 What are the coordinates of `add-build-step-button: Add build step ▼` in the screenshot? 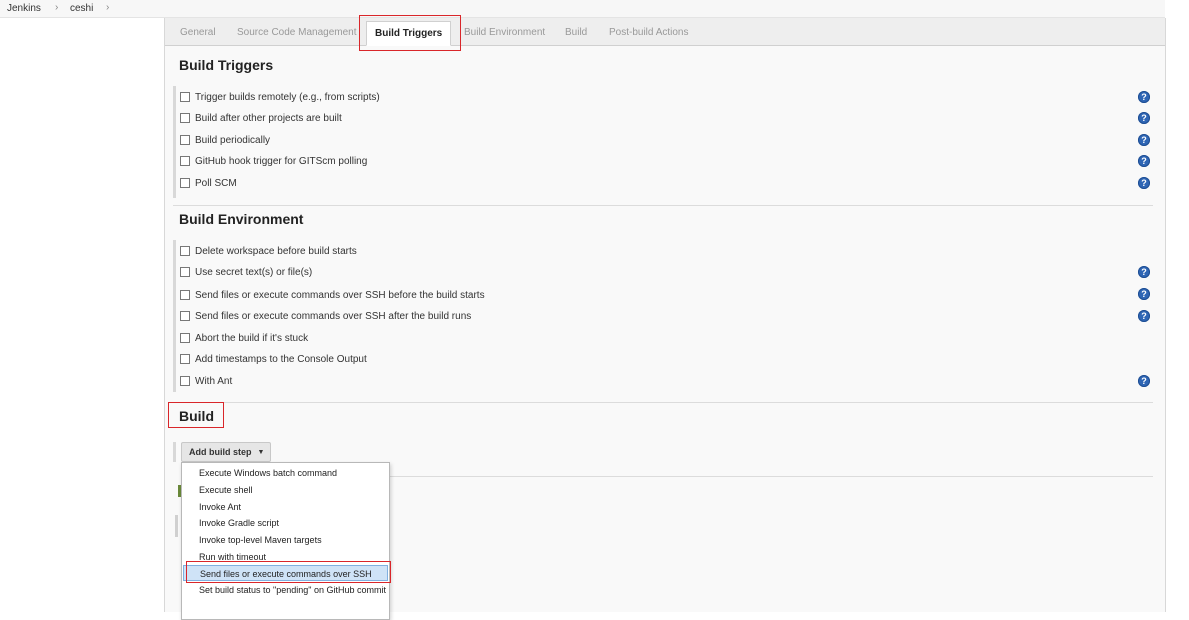 It's located at (226, 452).